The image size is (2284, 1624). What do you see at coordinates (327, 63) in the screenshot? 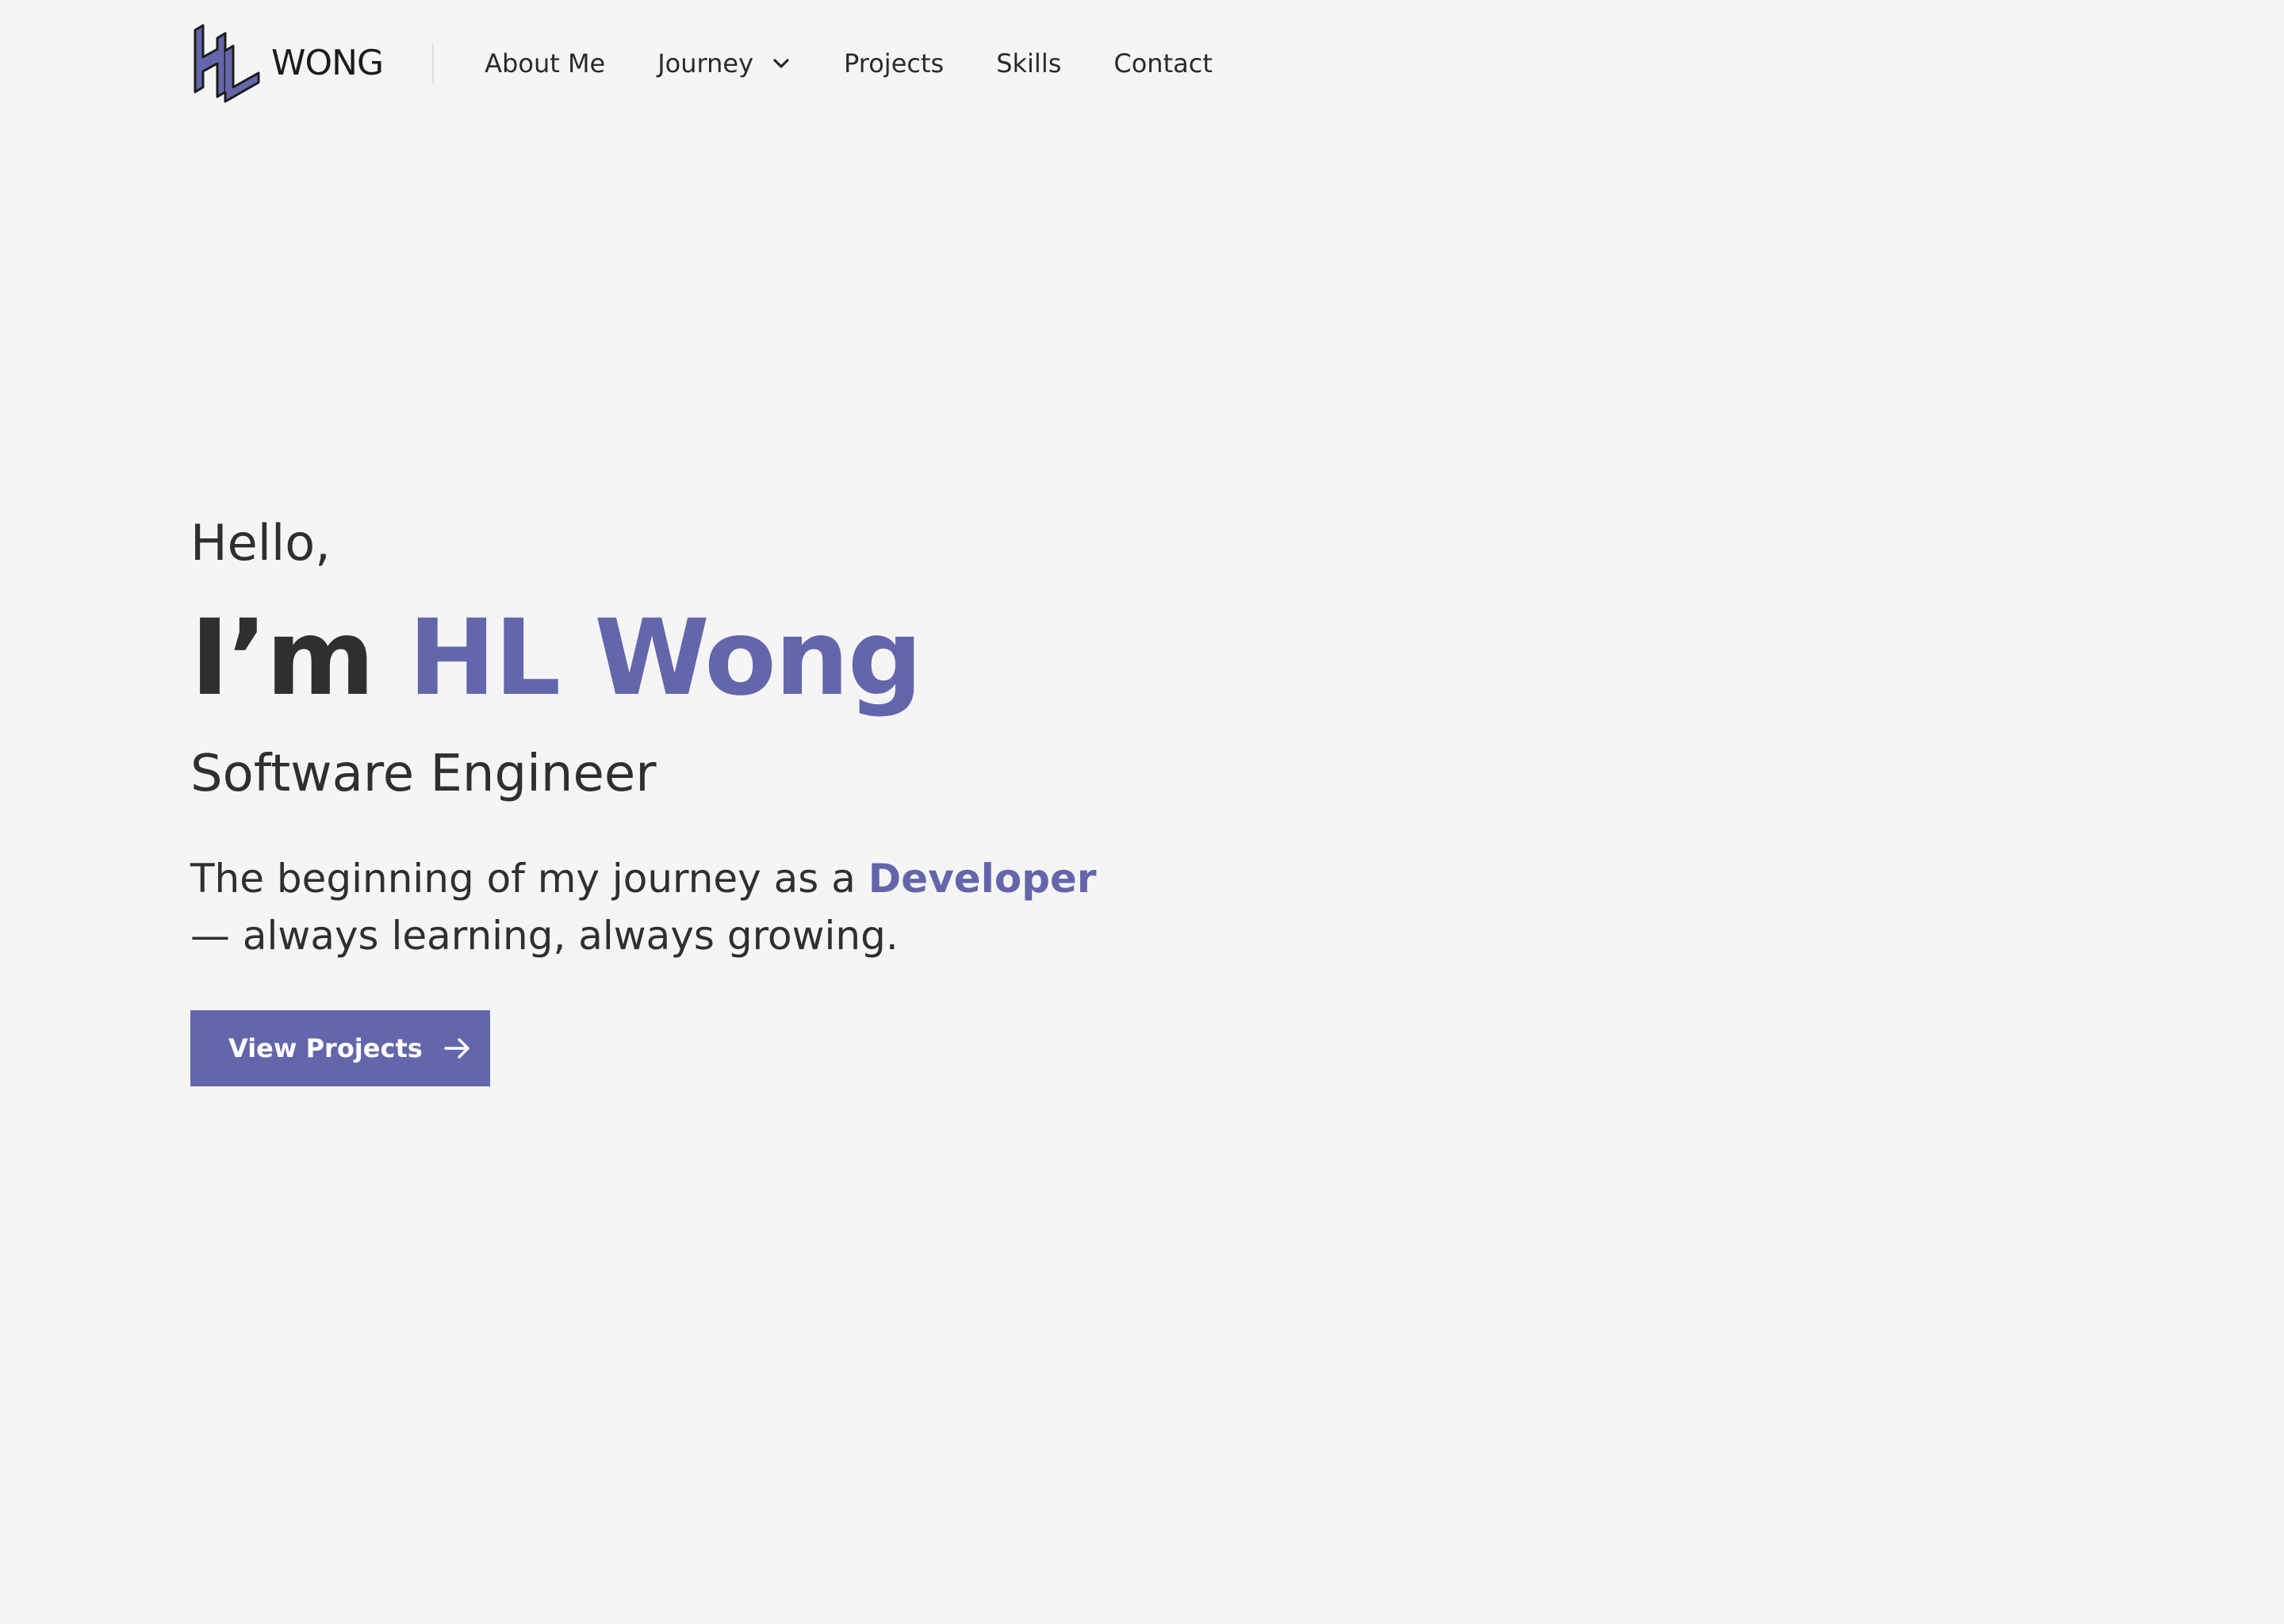
I see `brand-name: WONG` at bounding box center [327, 63].